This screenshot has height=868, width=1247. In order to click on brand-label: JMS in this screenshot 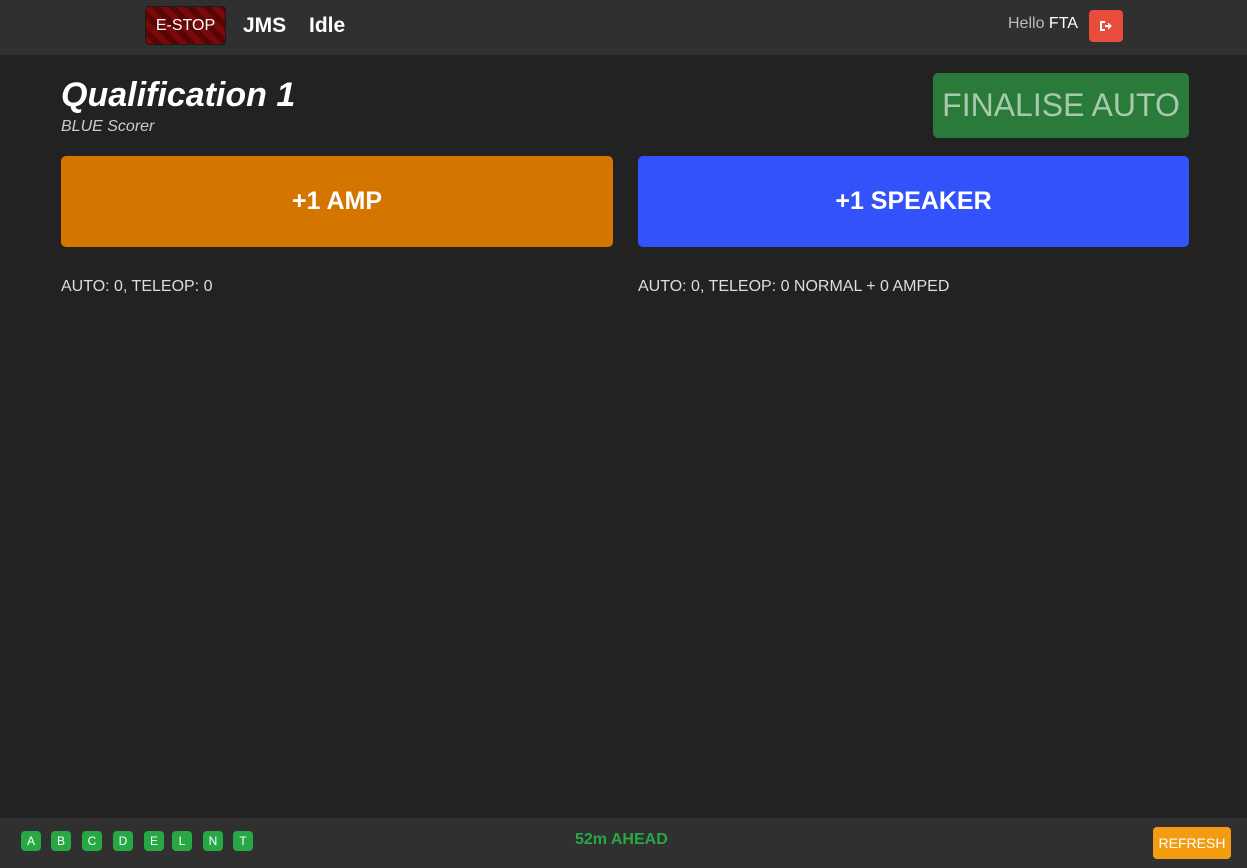, I will do `click(264, 26)`.